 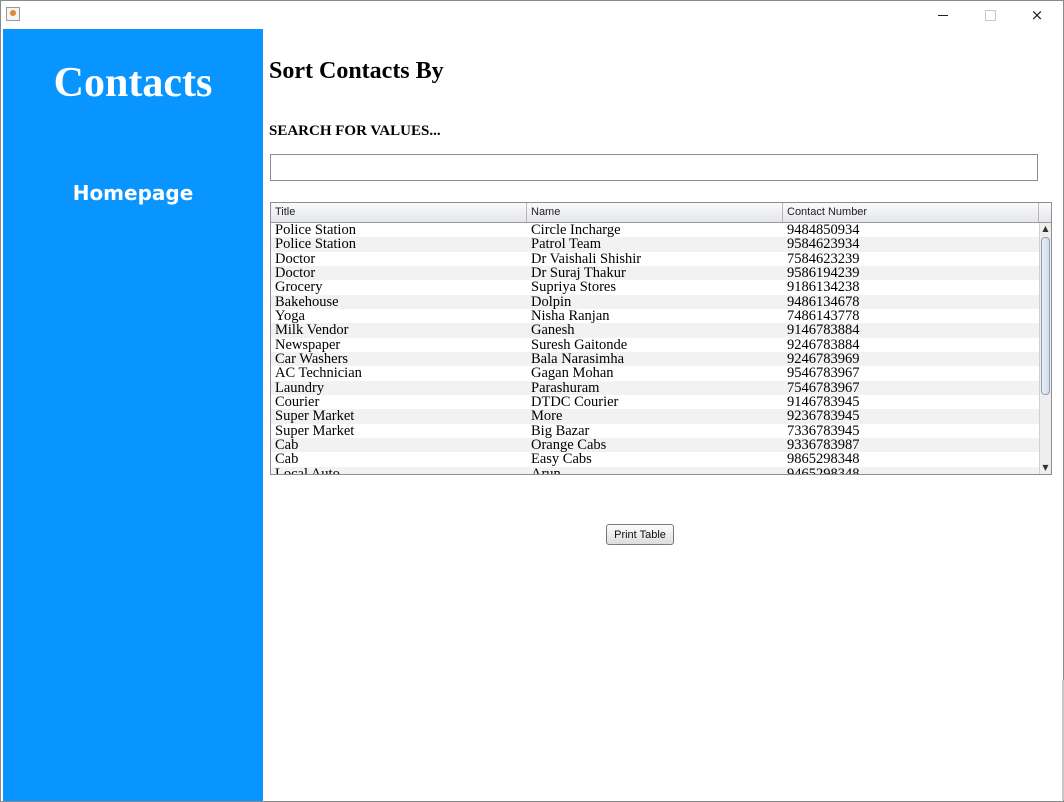 I want to click on cell-name: Gagan Mohan, so click(x=656, y=373).